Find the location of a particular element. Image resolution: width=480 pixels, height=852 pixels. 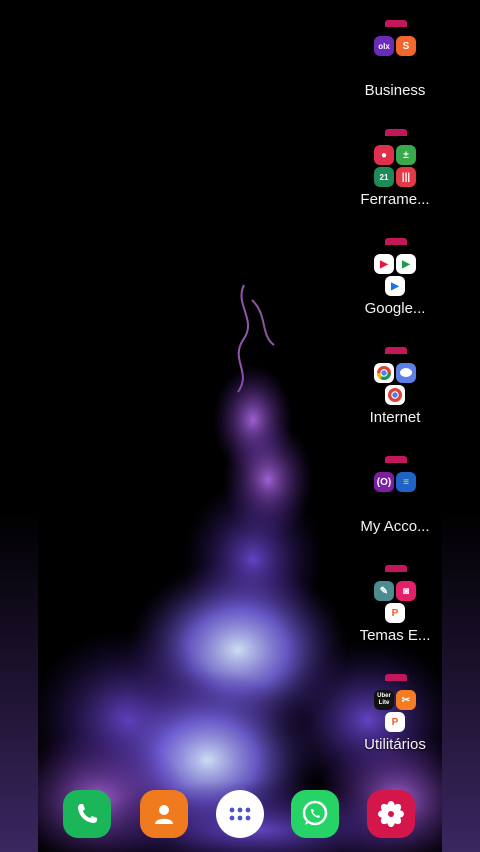

nubank-icon: (O) is located at coordinates (384, 482).